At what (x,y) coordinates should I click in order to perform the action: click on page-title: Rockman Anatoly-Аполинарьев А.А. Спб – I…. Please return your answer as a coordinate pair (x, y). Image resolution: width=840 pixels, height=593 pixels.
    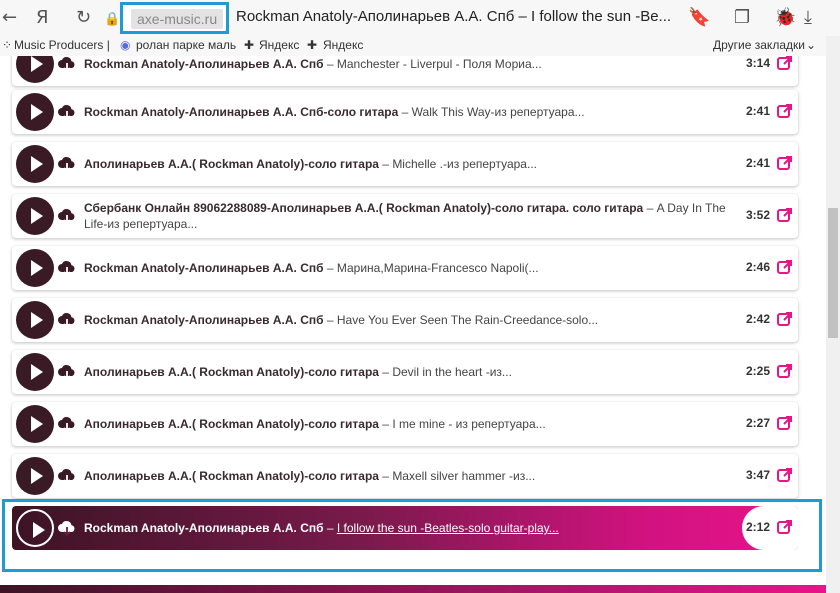
    Looking at the image, I should click on (454, 16).